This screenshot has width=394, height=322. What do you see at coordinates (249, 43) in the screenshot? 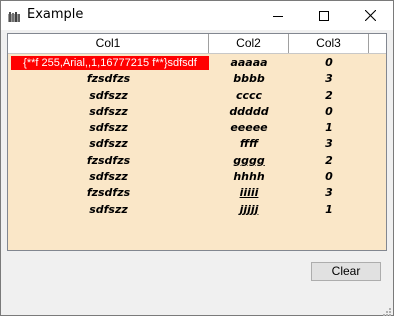
I see `column-header-col2: Col2` at bounding box center [249, 43].